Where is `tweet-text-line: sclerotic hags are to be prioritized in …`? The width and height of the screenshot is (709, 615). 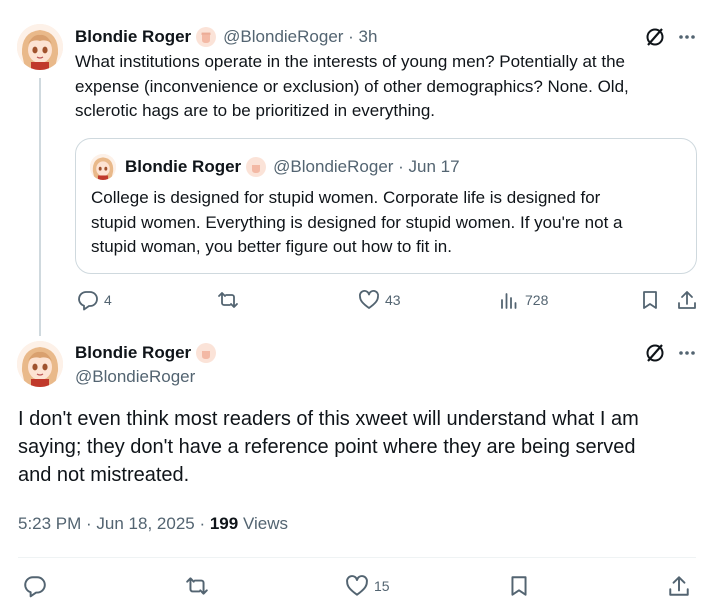
tweet-text-line: sclerotic hags are to be prioritized in … is located at coordinates (255, 110).